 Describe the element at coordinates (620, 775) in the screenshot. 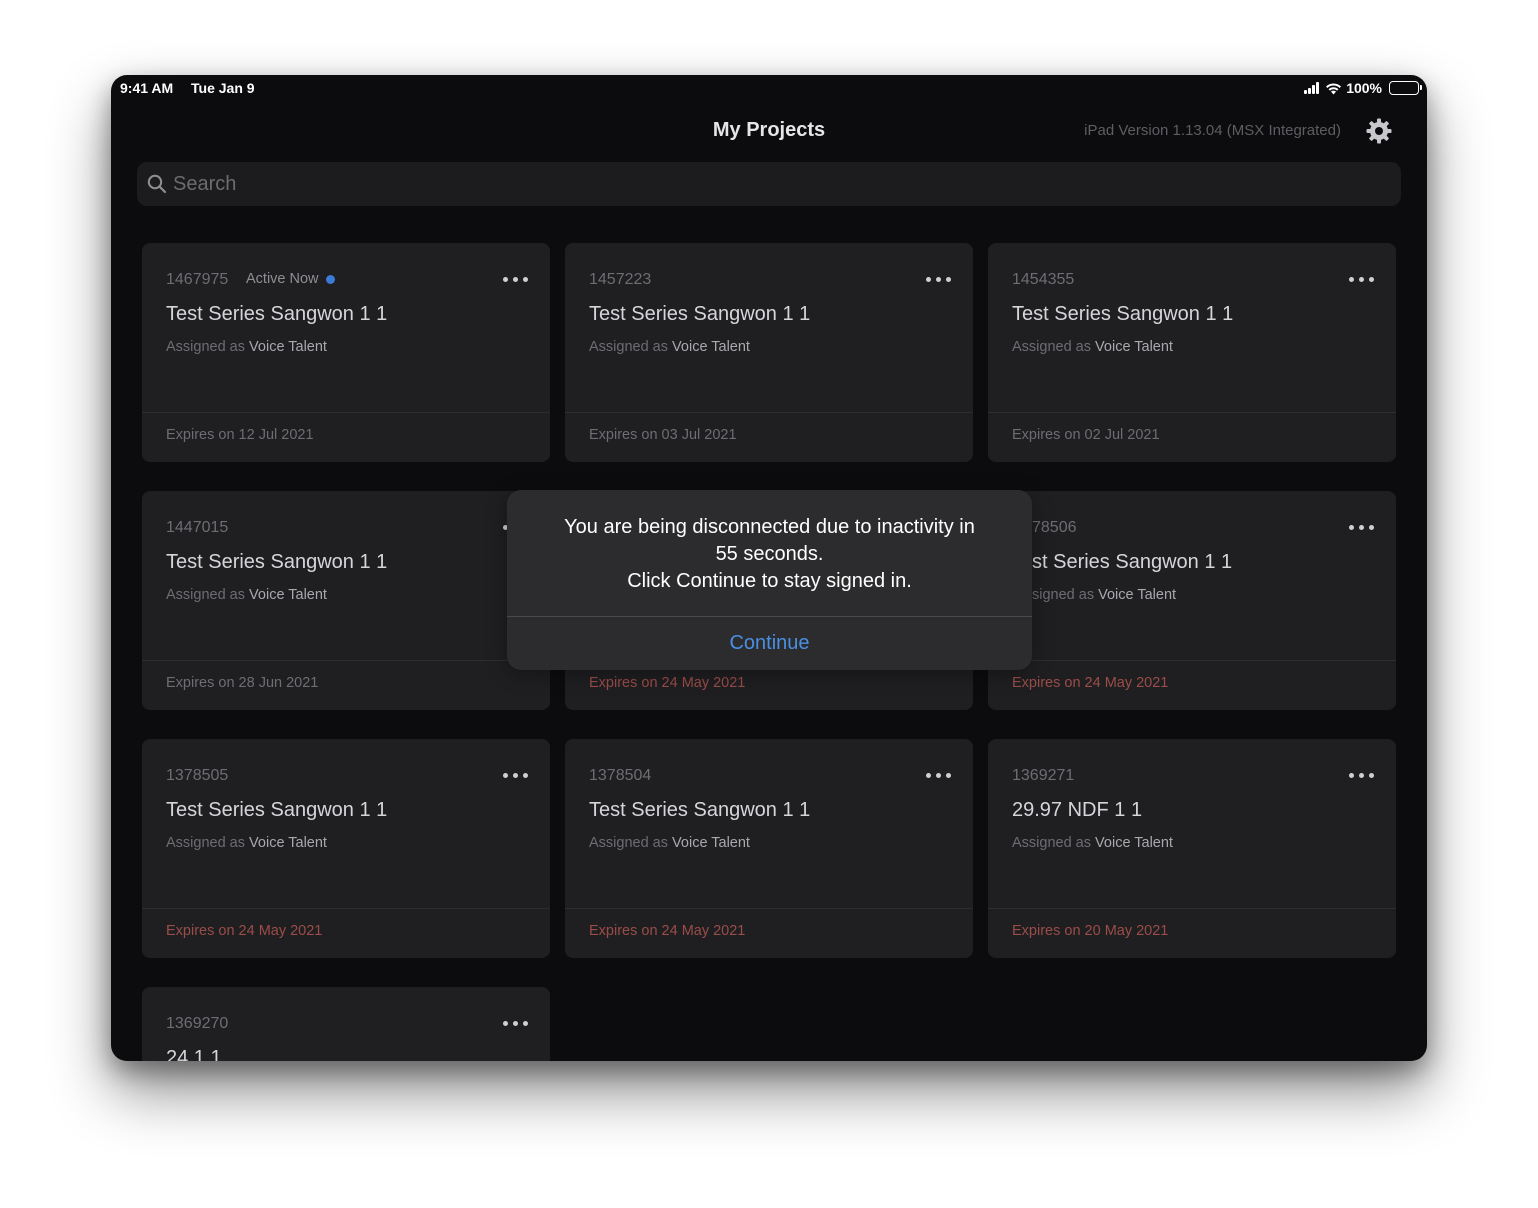

I see `project-id: 1378504` at that location.